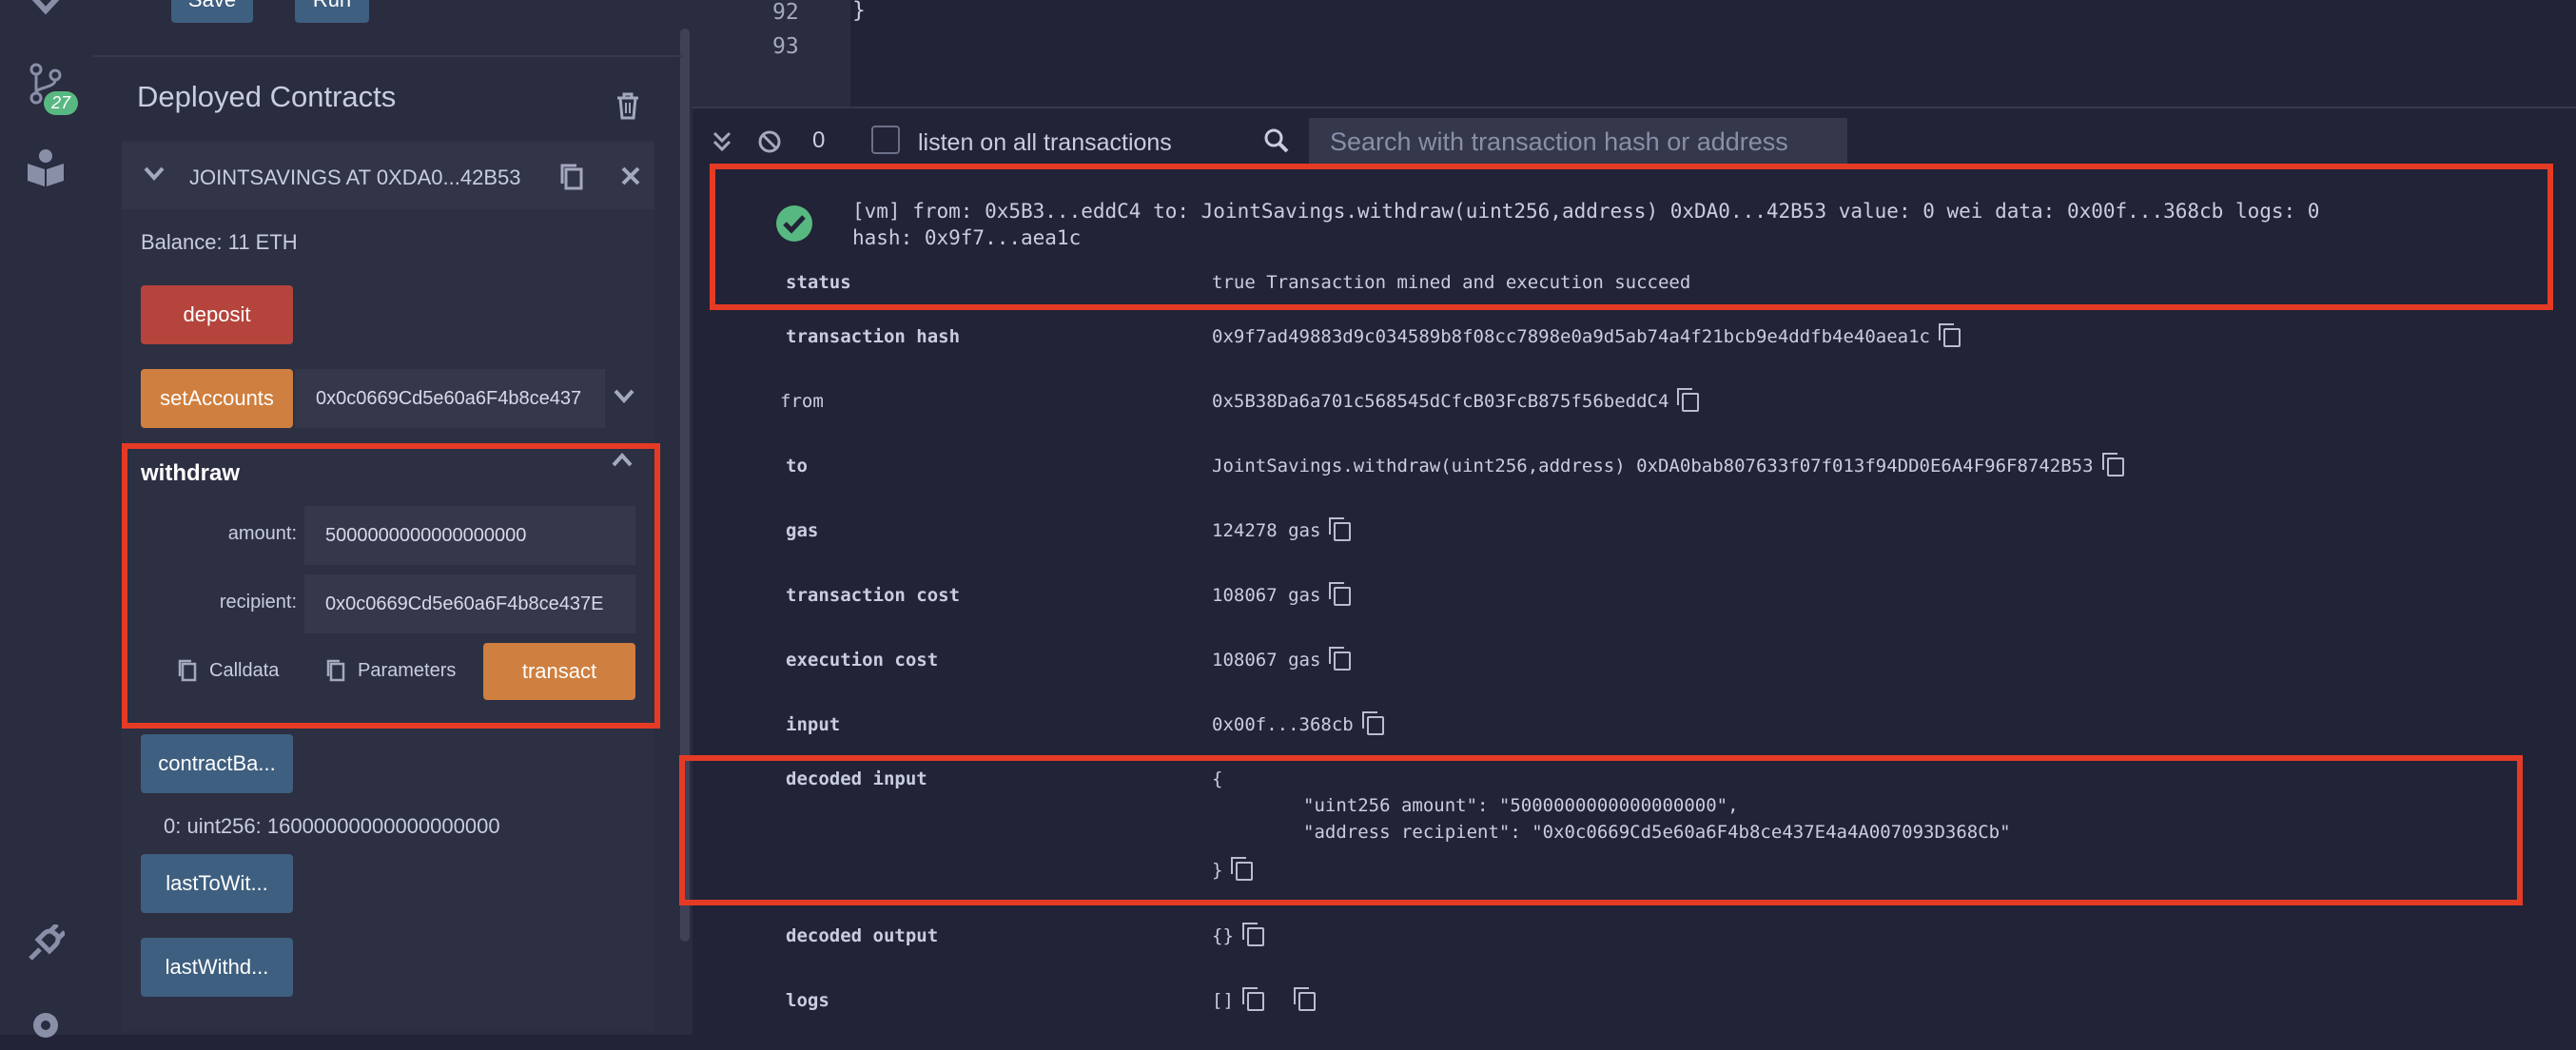 The height and width of the screenshot is (1050, 2576). I want to click on withdraw-highlight, so click(391, 586).